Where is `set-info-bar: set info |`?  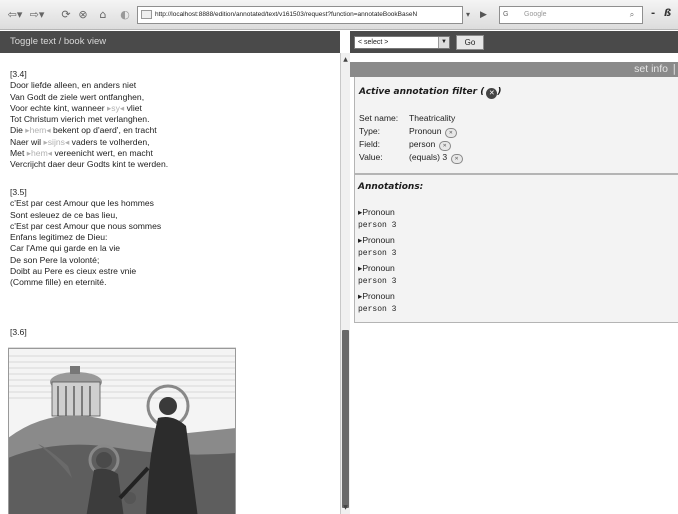 set-info-bar: set info | is located at coordinates (514, 69).